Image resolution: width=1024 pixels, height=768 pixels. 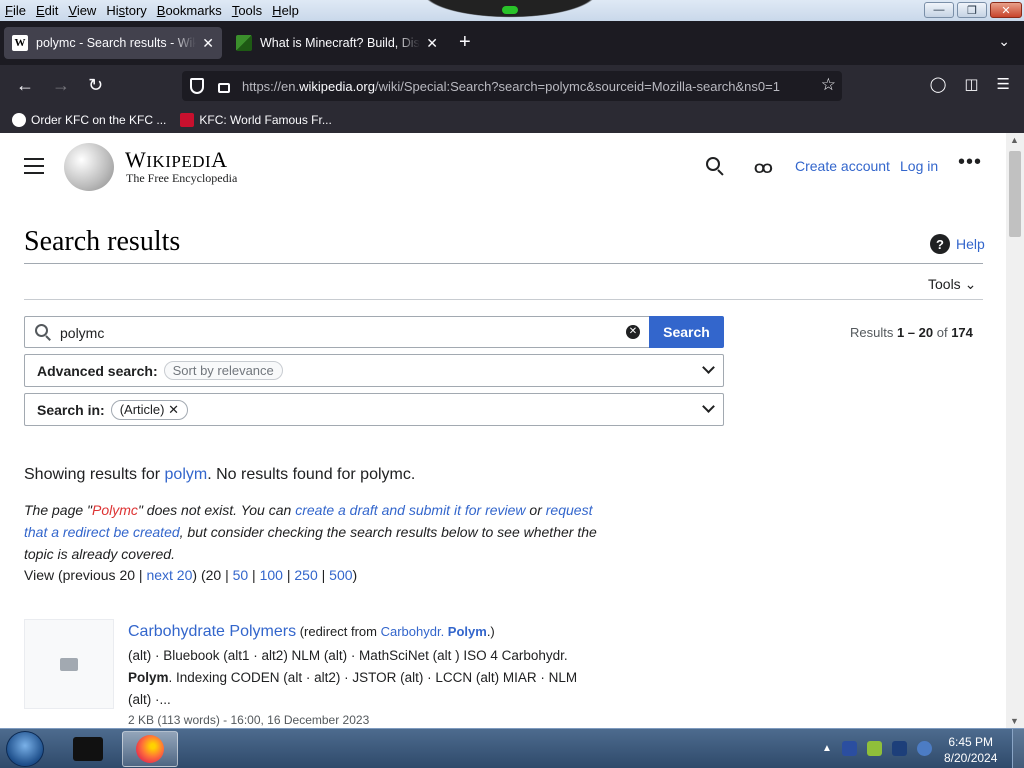 I want to click on close-window-icon: ✕, so click(x=1006, y=10).